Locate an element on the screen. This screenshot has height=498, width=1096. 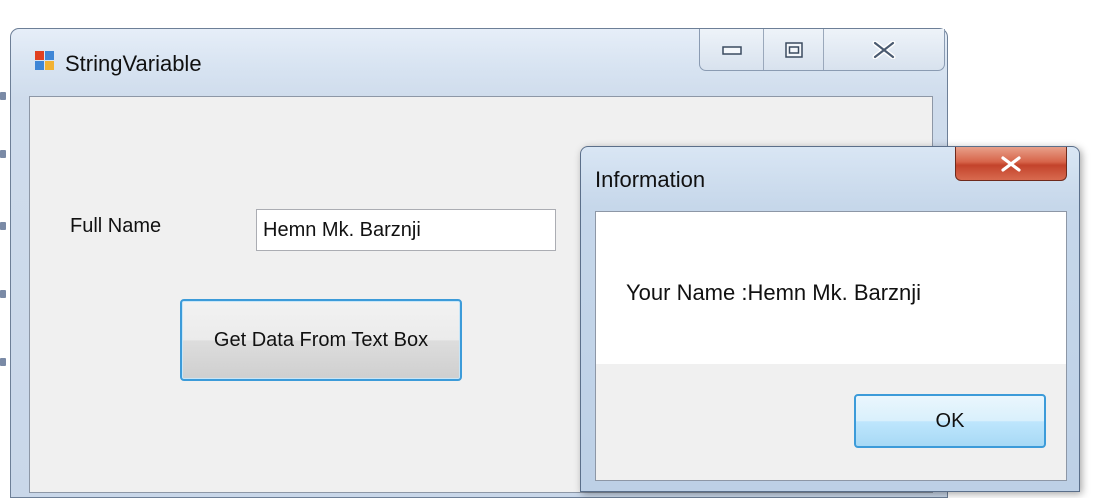
caption-buttons is located at coordinates (822, 50).